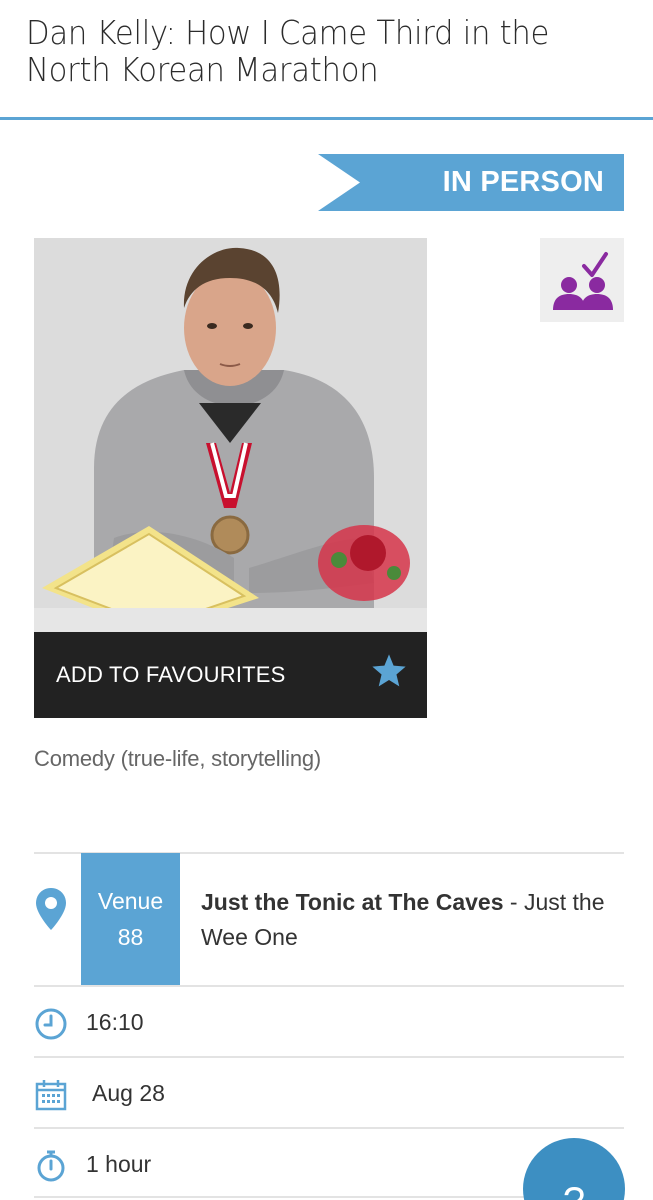 The width and height of the screenshot is (653, 1200). Describe the element at coordinates (178, 758) in the screenshot. I see `genre-text: Comedy (true-life, storytelling)` at that location.